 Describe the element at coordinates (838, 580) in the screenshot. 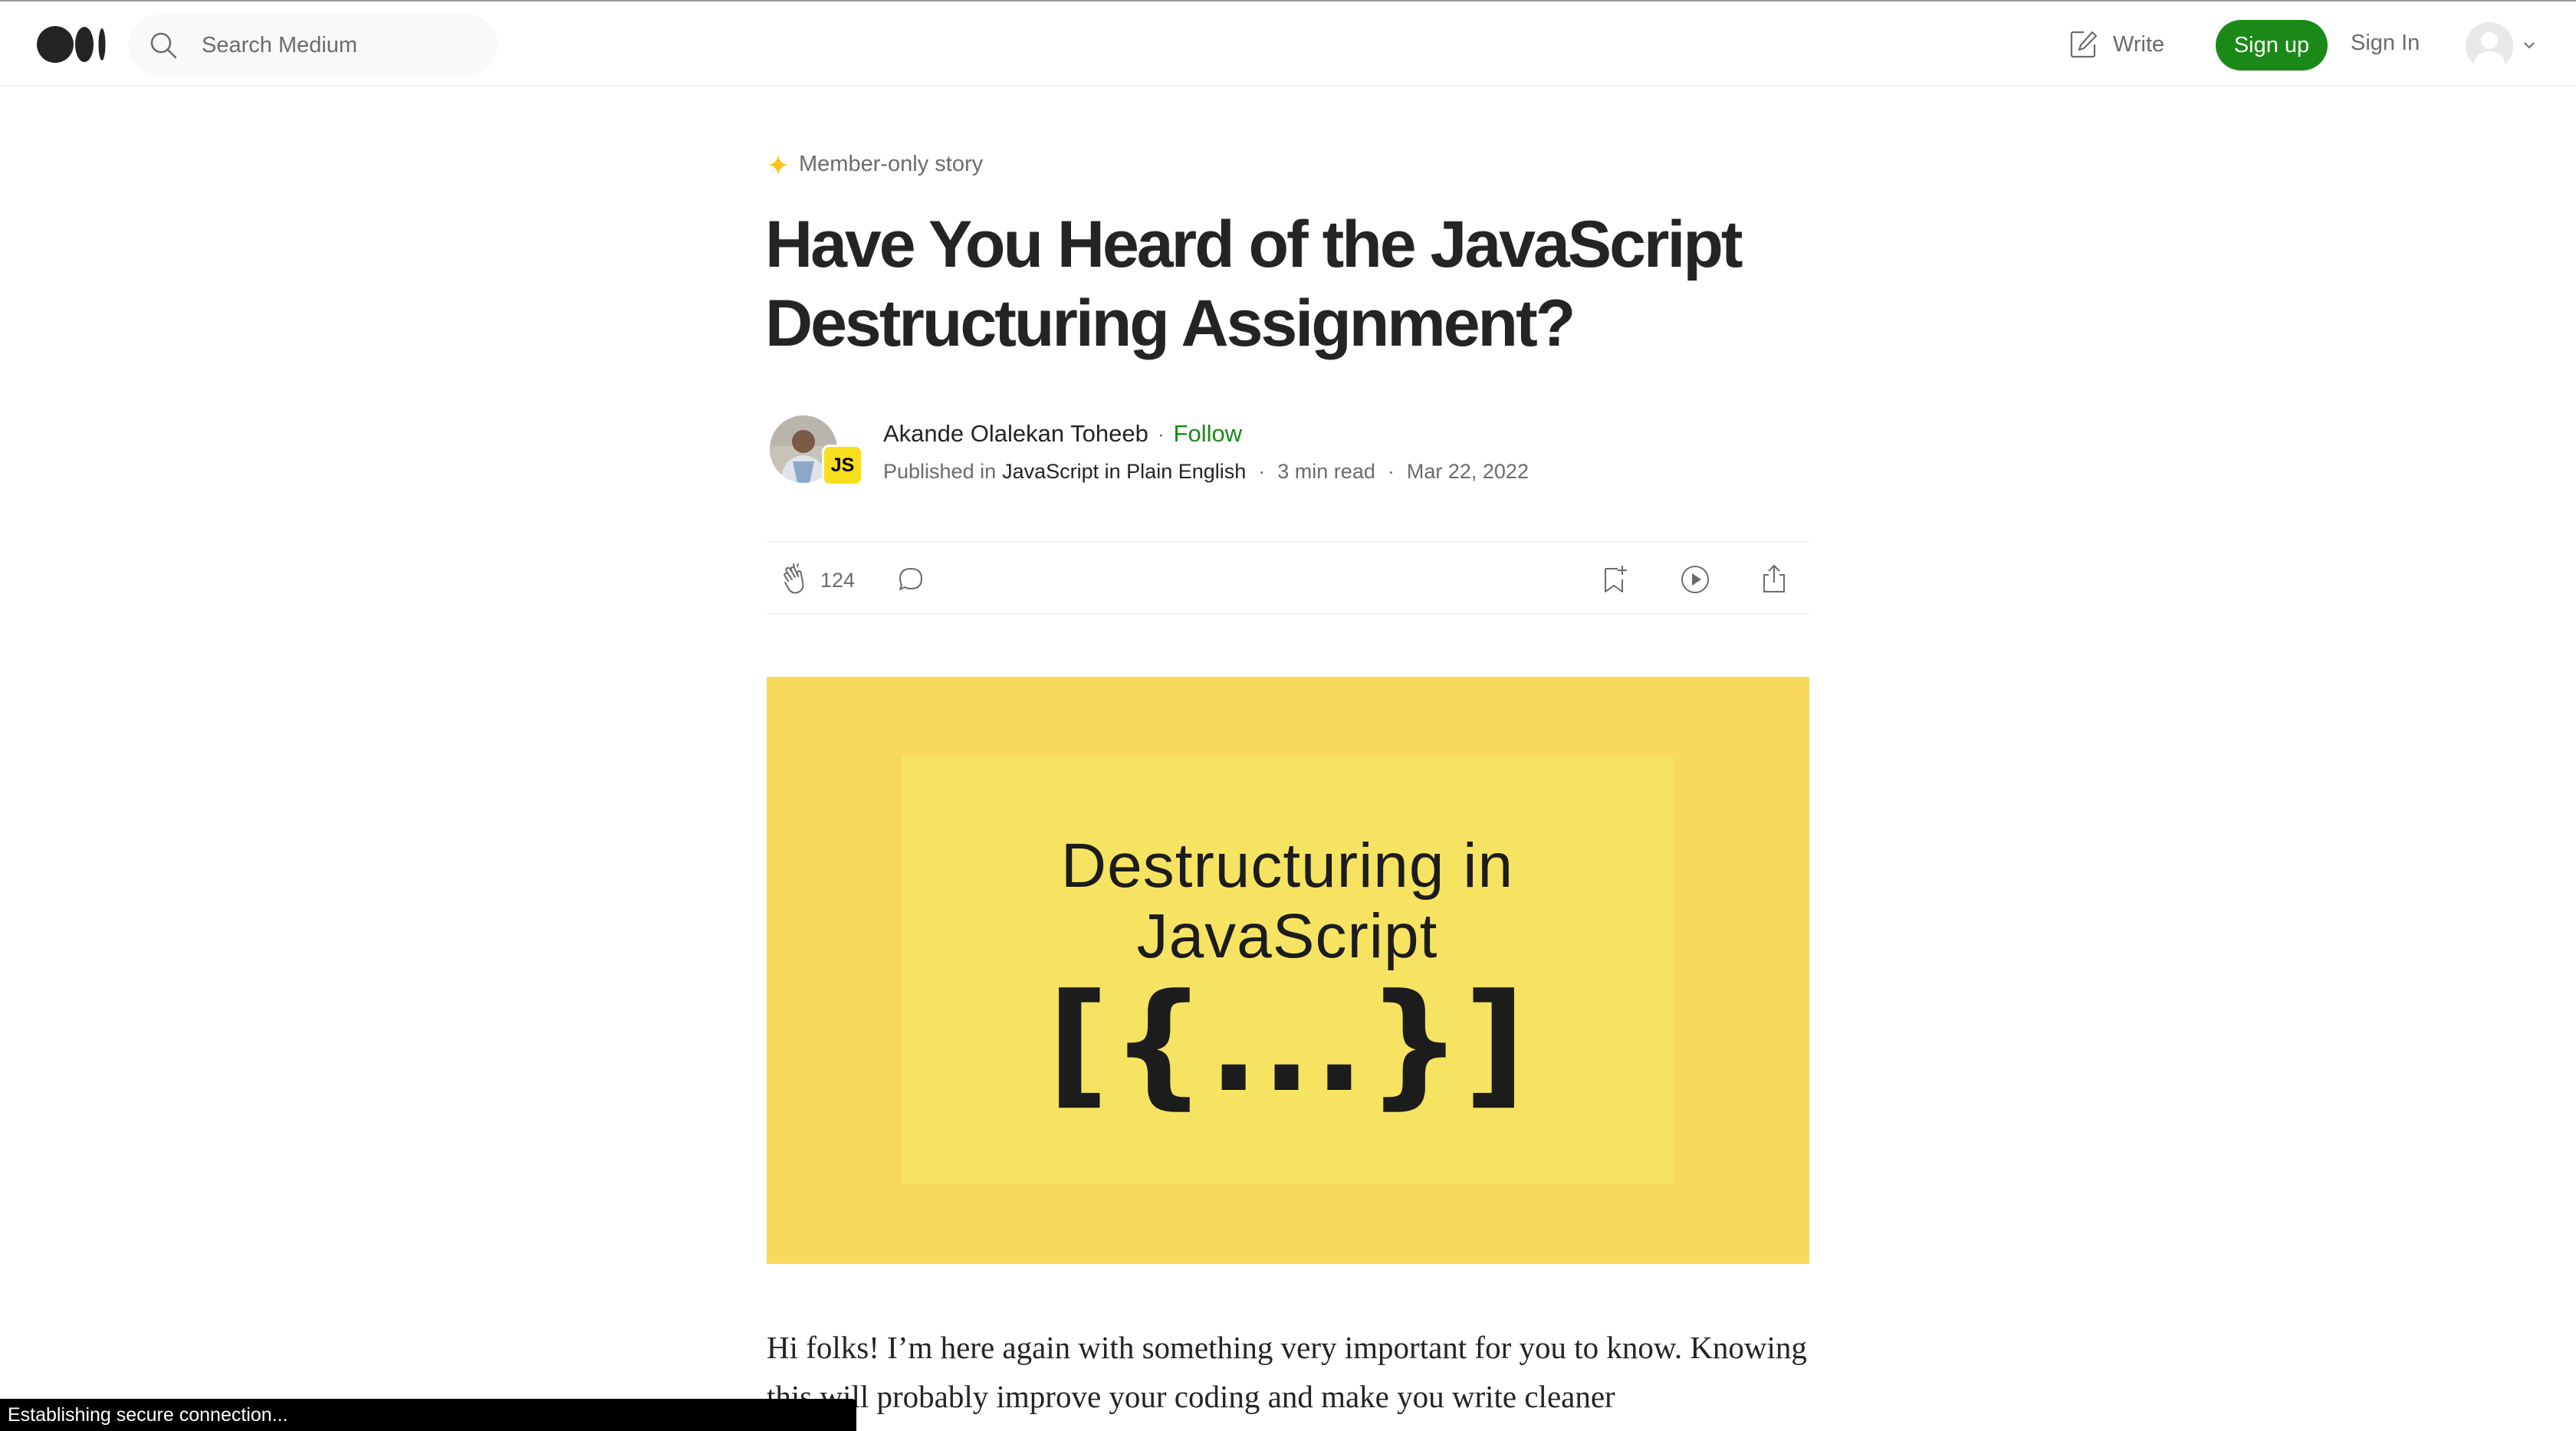

I see `clap-count: 124` at that location.